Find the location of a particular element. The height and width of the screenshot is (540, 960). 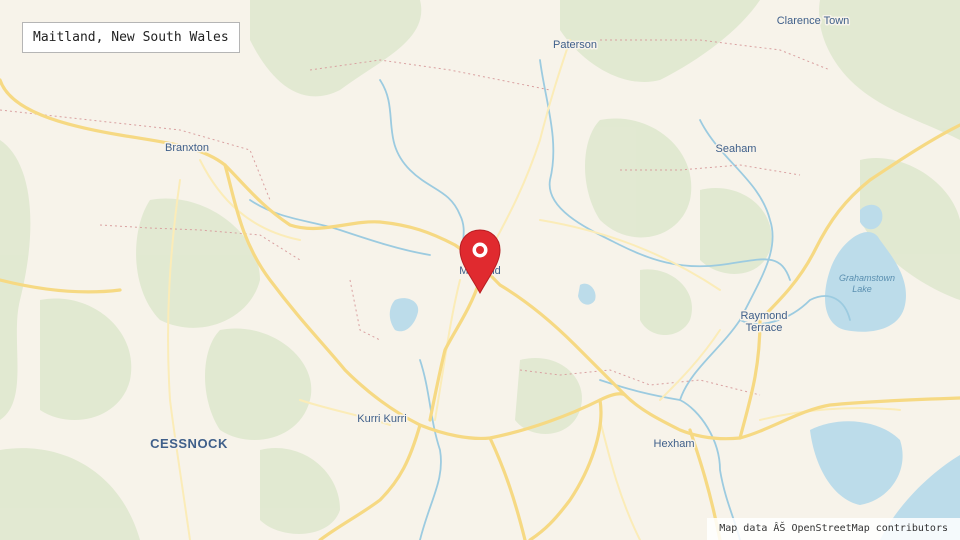

water-label-grahamstown: Grahamstown is located at coordinates (867, 278).